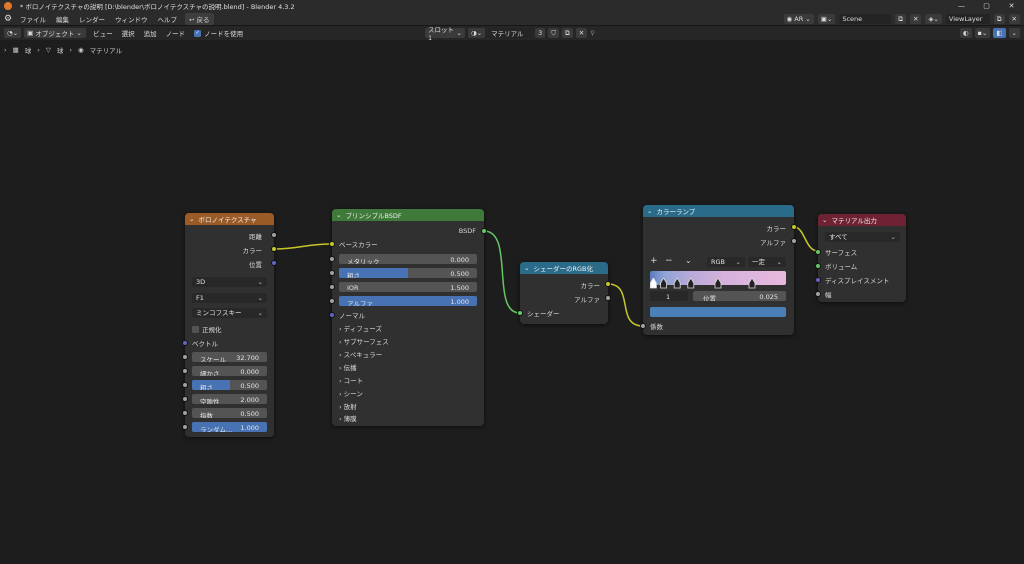 The image size is (1024, 564). I want to click on output-position-label: 位置, so click(255, 265).